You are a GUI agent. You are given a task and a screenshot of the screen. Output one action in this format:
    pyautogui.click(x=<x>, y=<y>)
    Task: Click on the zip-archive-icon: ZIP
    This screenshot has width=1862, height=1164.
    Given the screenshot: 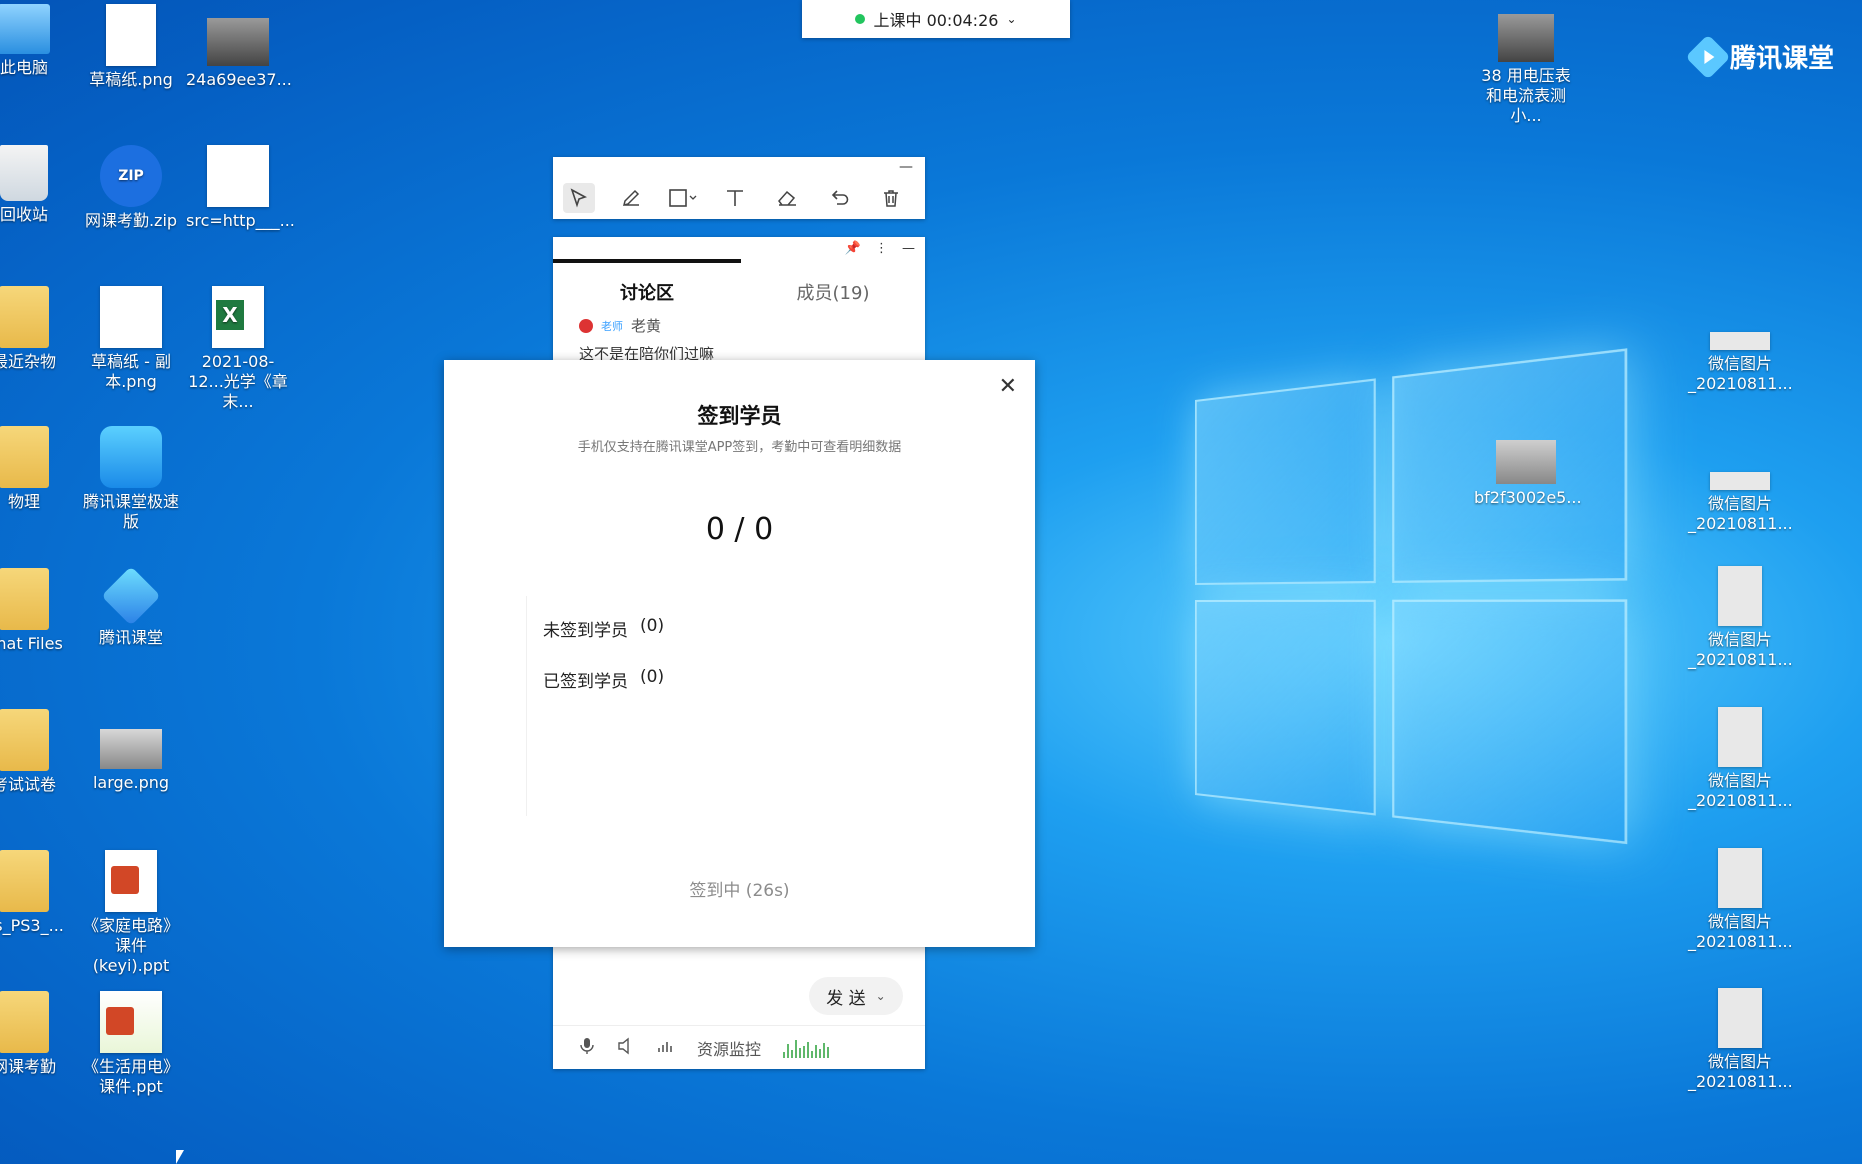 What is the action you would take?
    pyautogui.click(x=131, y=176)
    